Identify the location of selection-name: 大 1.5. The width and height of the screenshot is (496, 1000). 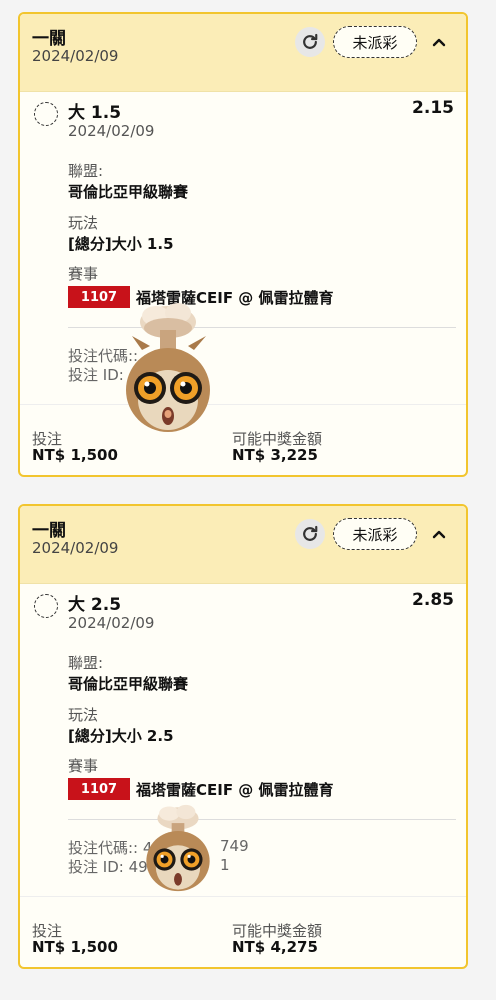
(95, 113).